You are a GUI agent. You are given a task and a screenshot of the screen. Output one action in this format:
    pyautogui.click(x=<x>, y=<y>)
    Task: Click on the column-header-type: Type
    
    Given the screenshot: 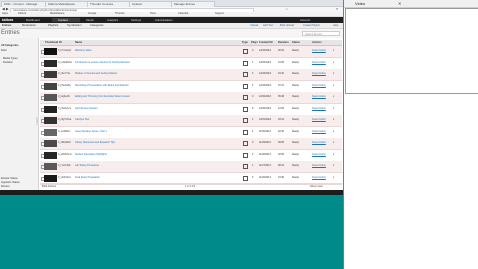 What is the action you would take?
    pyautogui.click(x=245, y=42)
    